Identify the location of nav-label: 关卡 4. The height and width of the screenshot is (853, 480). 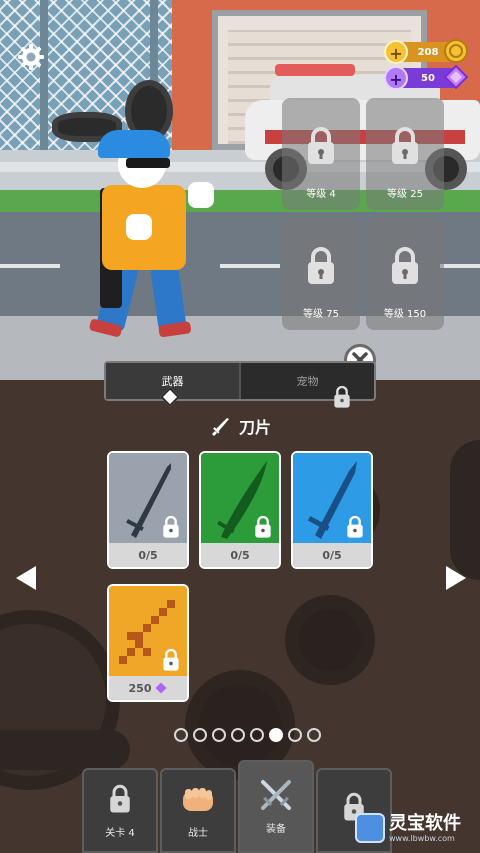
(120, 833).